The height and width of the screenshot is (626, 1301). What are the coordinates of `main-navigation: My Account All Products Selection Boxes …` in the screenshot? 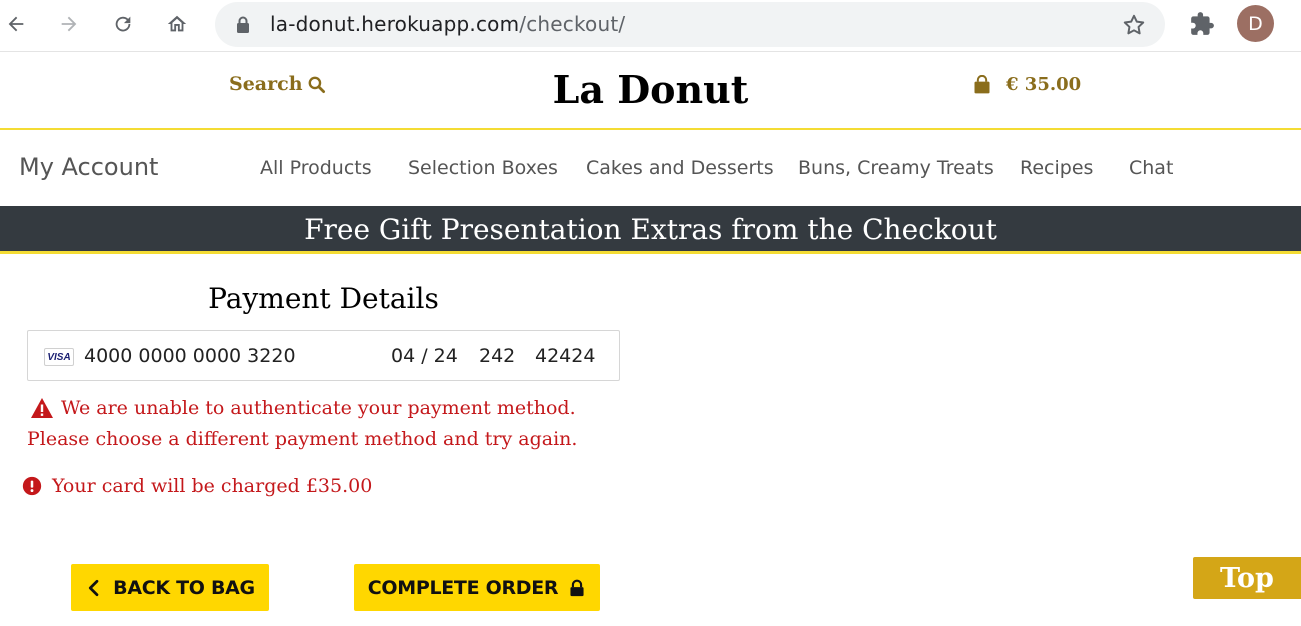 It's located at (650, 168).